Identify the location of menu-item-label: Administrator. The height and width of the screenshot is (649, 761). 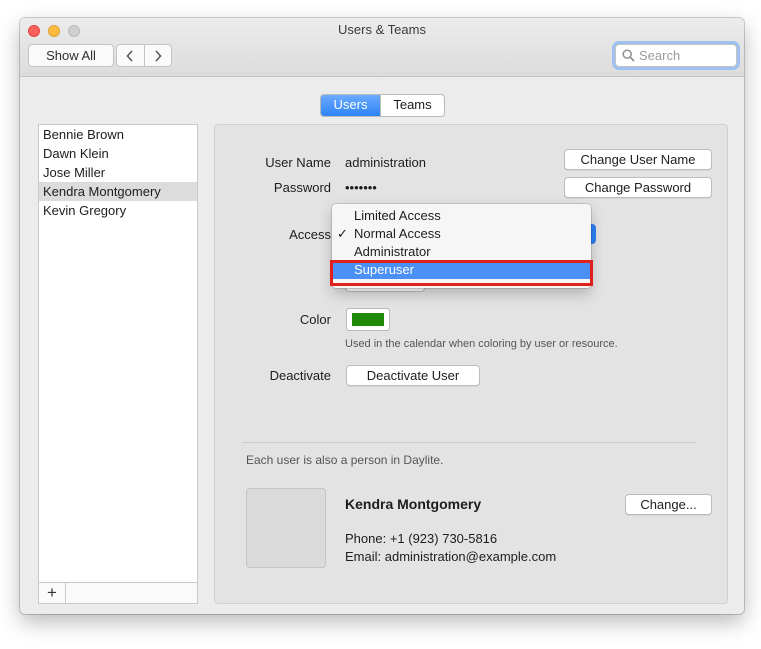
(392, 251).